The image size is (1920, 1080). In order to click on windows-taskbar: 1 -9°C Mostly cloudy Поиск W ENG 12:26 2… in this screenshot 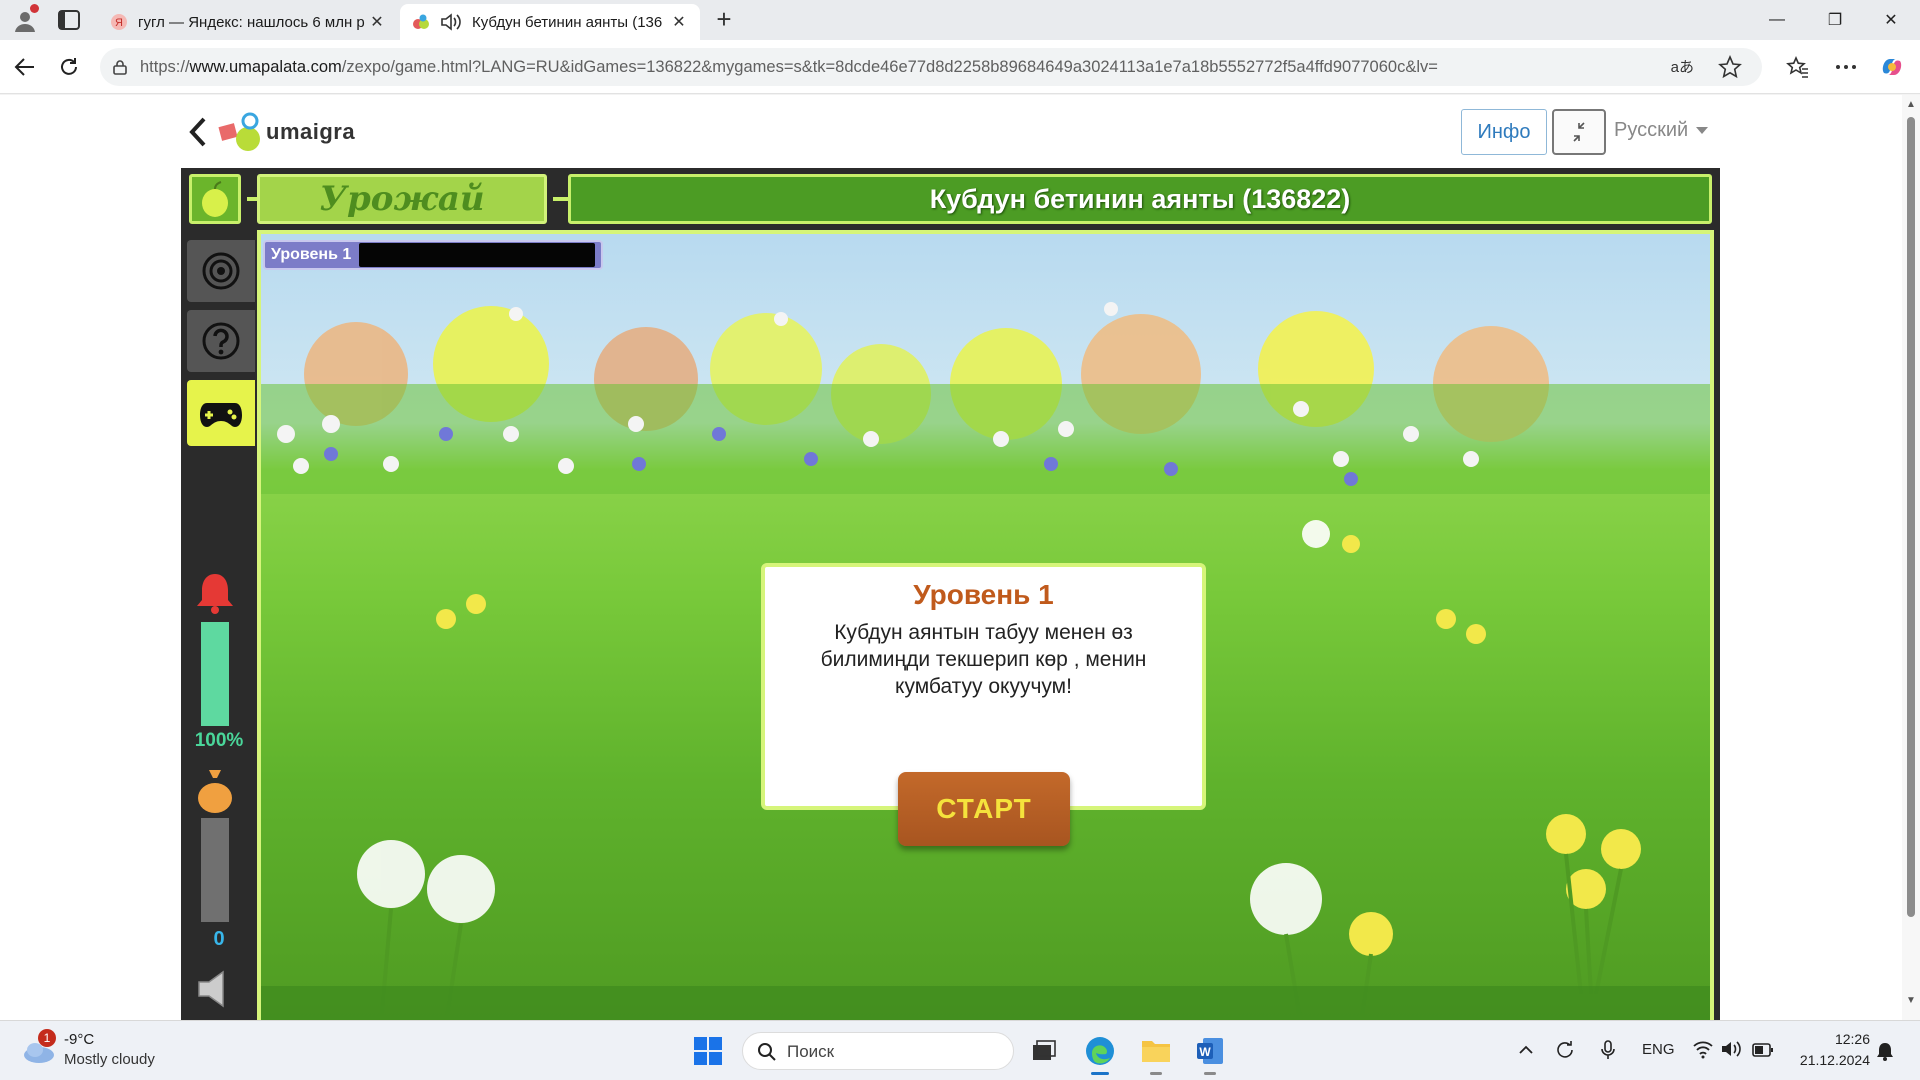, I will do `click(960, 1050)`.